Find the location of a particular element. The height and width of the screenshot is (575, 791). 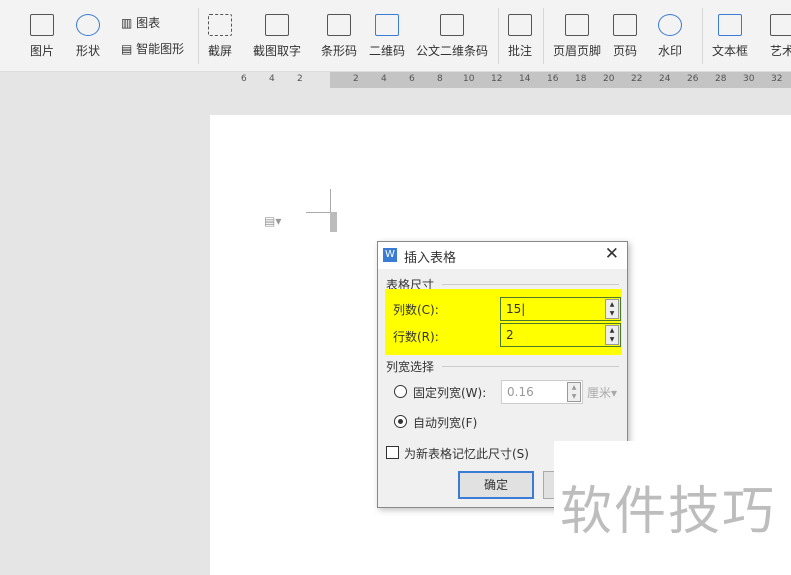

watermark-overlay: 软件技巧 is located at coordinates (672, 500).